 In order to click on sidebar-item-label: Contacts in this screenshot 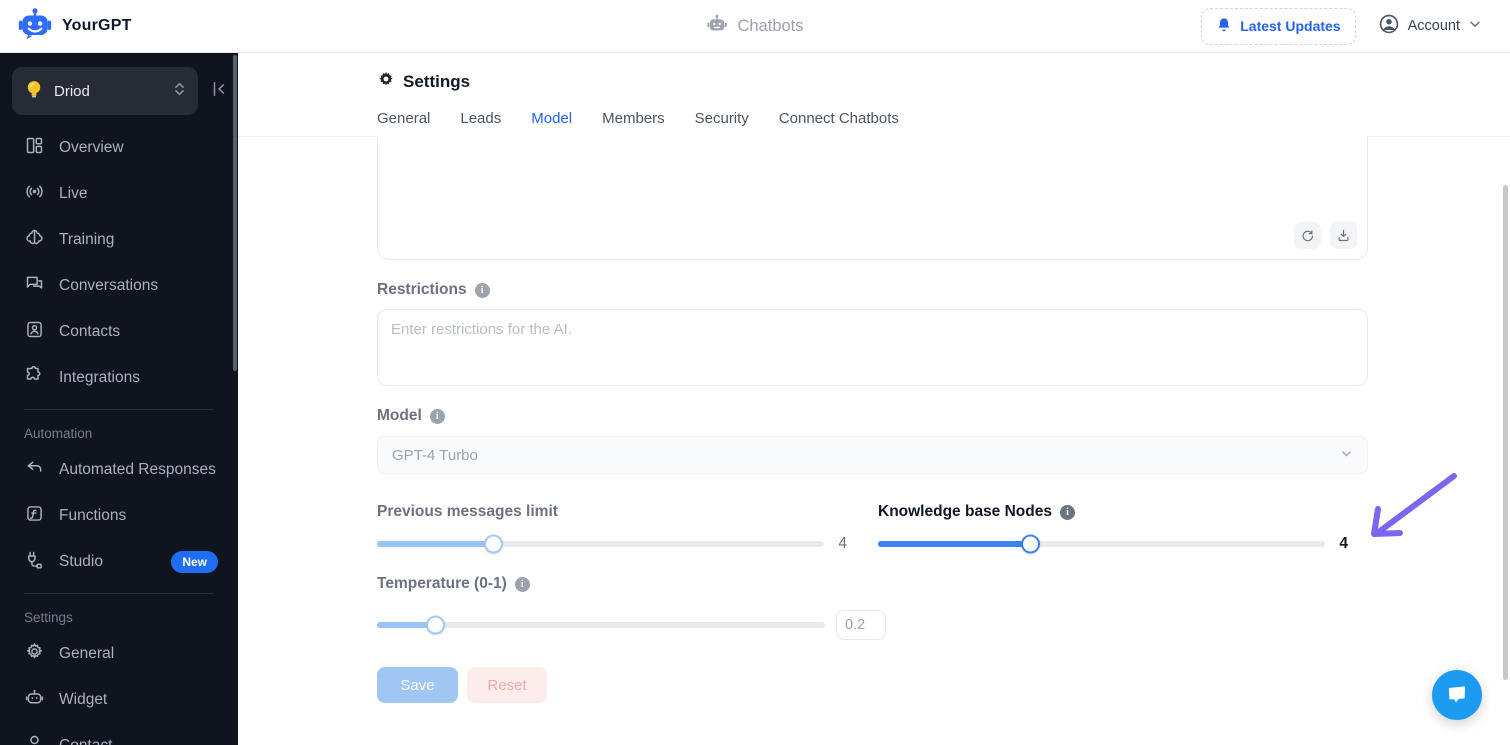, I will do `click(90, 331)`.